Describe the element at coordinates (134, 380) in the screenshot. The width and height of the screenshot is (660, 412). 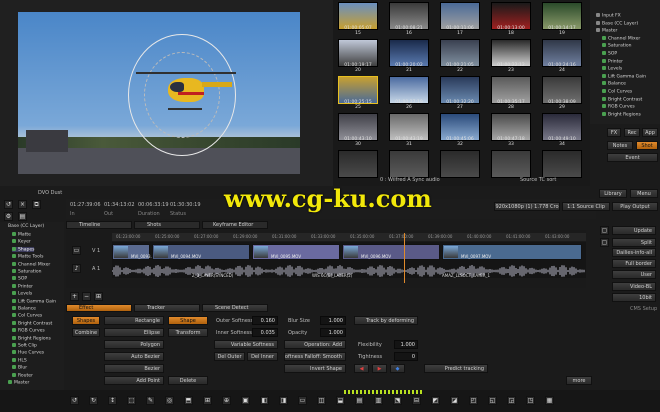
I see `add-point-button: Add Point` at that location.